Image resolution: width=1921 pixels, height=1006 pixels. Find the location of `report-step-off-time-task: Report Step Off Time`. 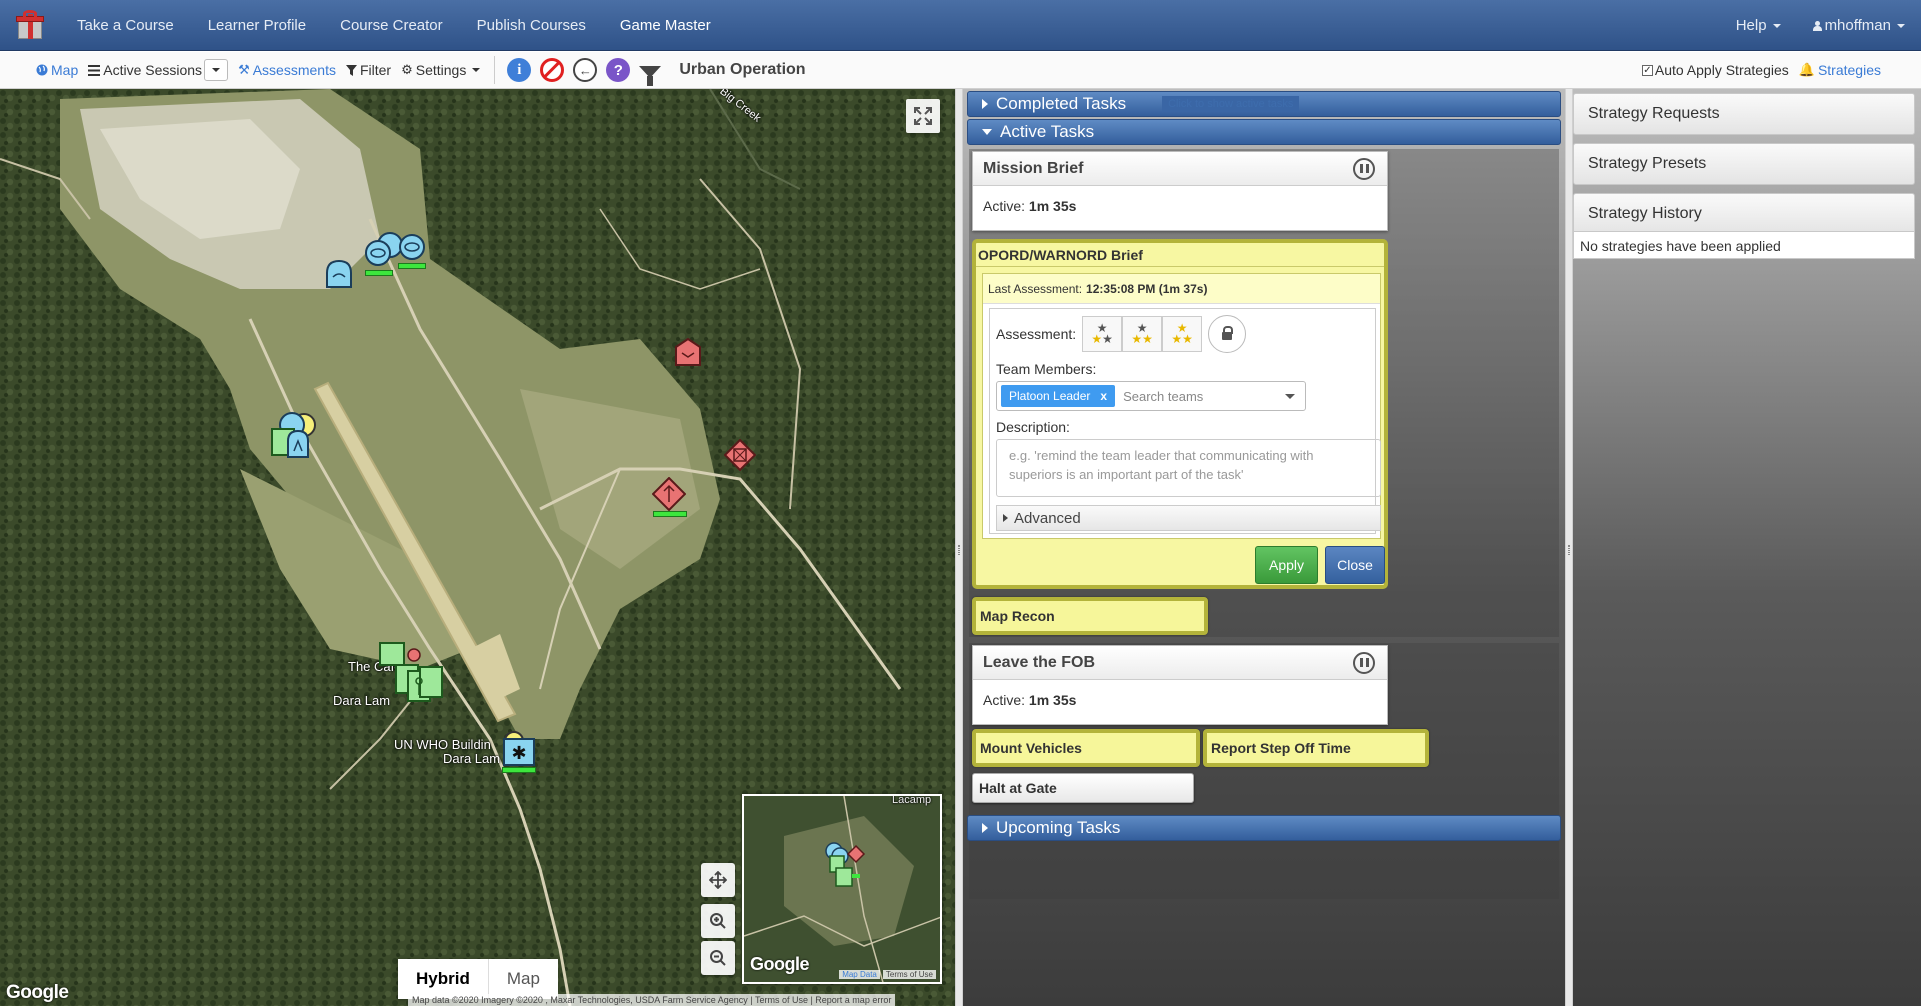

report-step-off-time-task: Report Step Off Time is located at coordinates (1316, 748).